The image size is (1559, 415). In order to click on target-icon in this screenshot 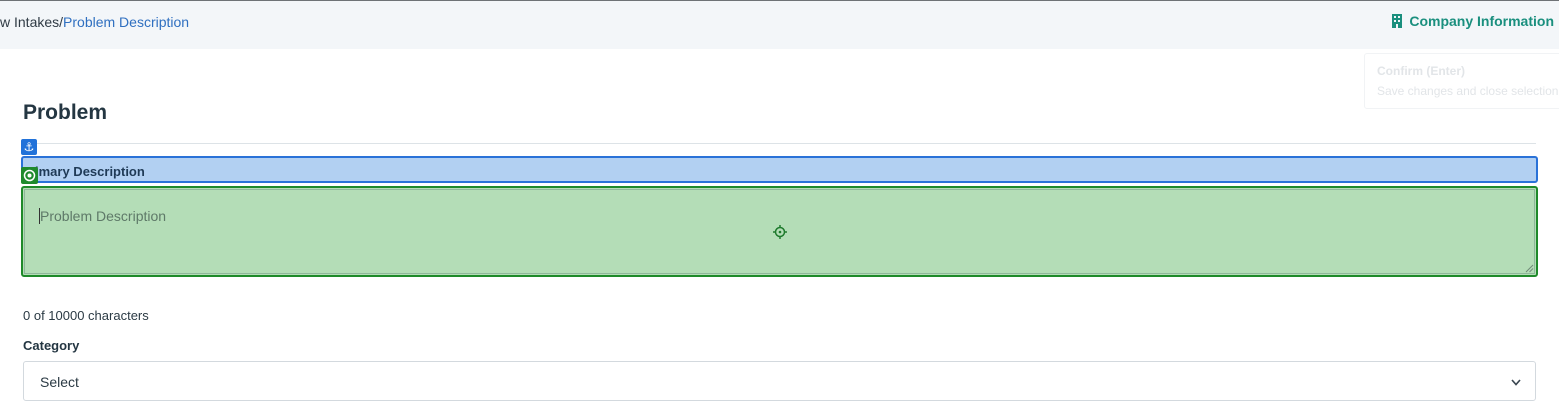, I will do `click(29, 175)`.